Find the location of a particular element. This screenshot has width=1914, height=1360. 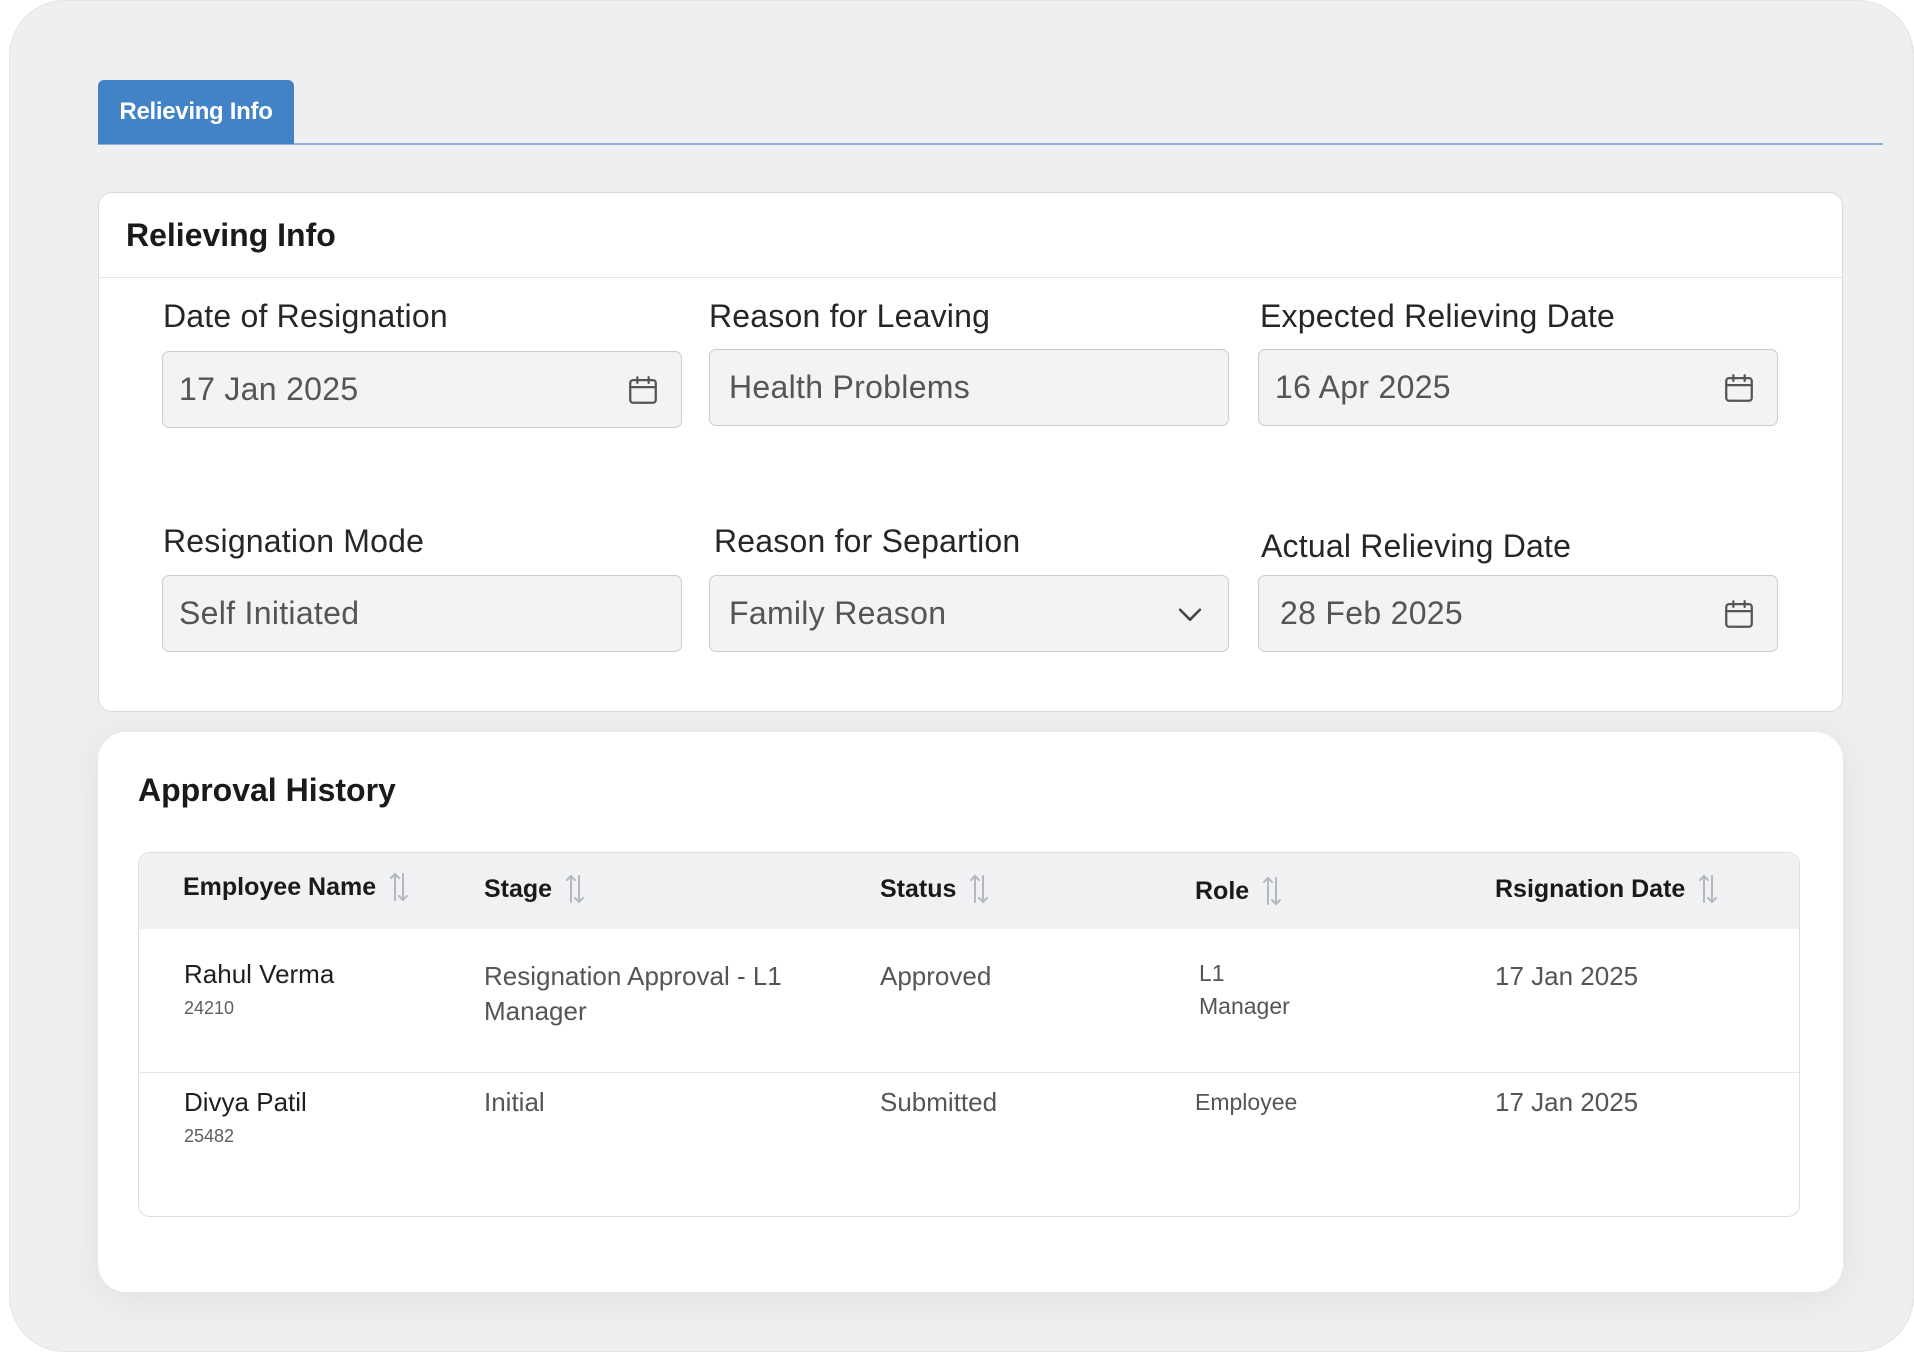

actual-relieving-date-label: Actual Relieving Date is located at coordinates (1416, 546).